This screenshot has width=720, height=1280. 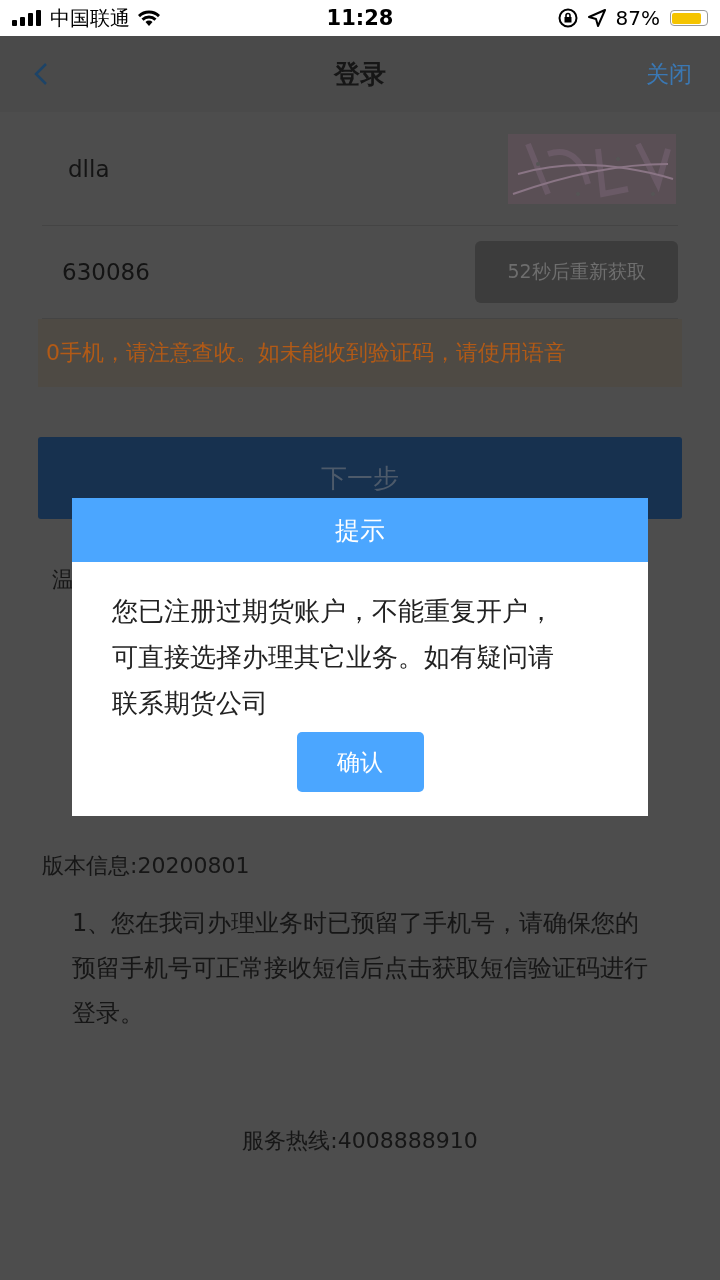 What do you see at coordinates (27, 18) in the screenshot?
I see `signal-icon` at bounding box center [27, 18].